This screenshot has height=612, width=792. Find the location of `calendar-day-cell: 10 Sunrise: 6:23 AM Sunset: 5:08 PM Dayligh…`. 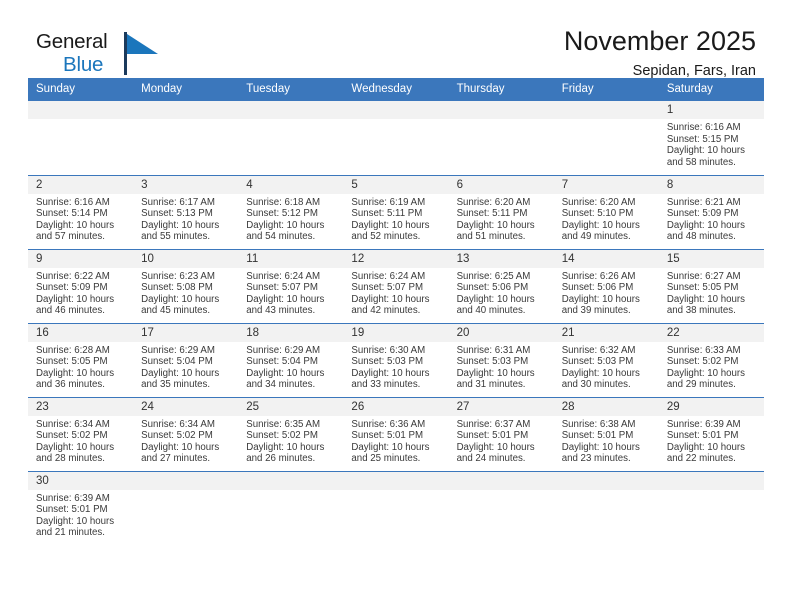

calendar-day-cell: 10 Sunrise: 6:23 AM Sunset: 5:08 PM Dayligh… is located at coordinates (186, 285).